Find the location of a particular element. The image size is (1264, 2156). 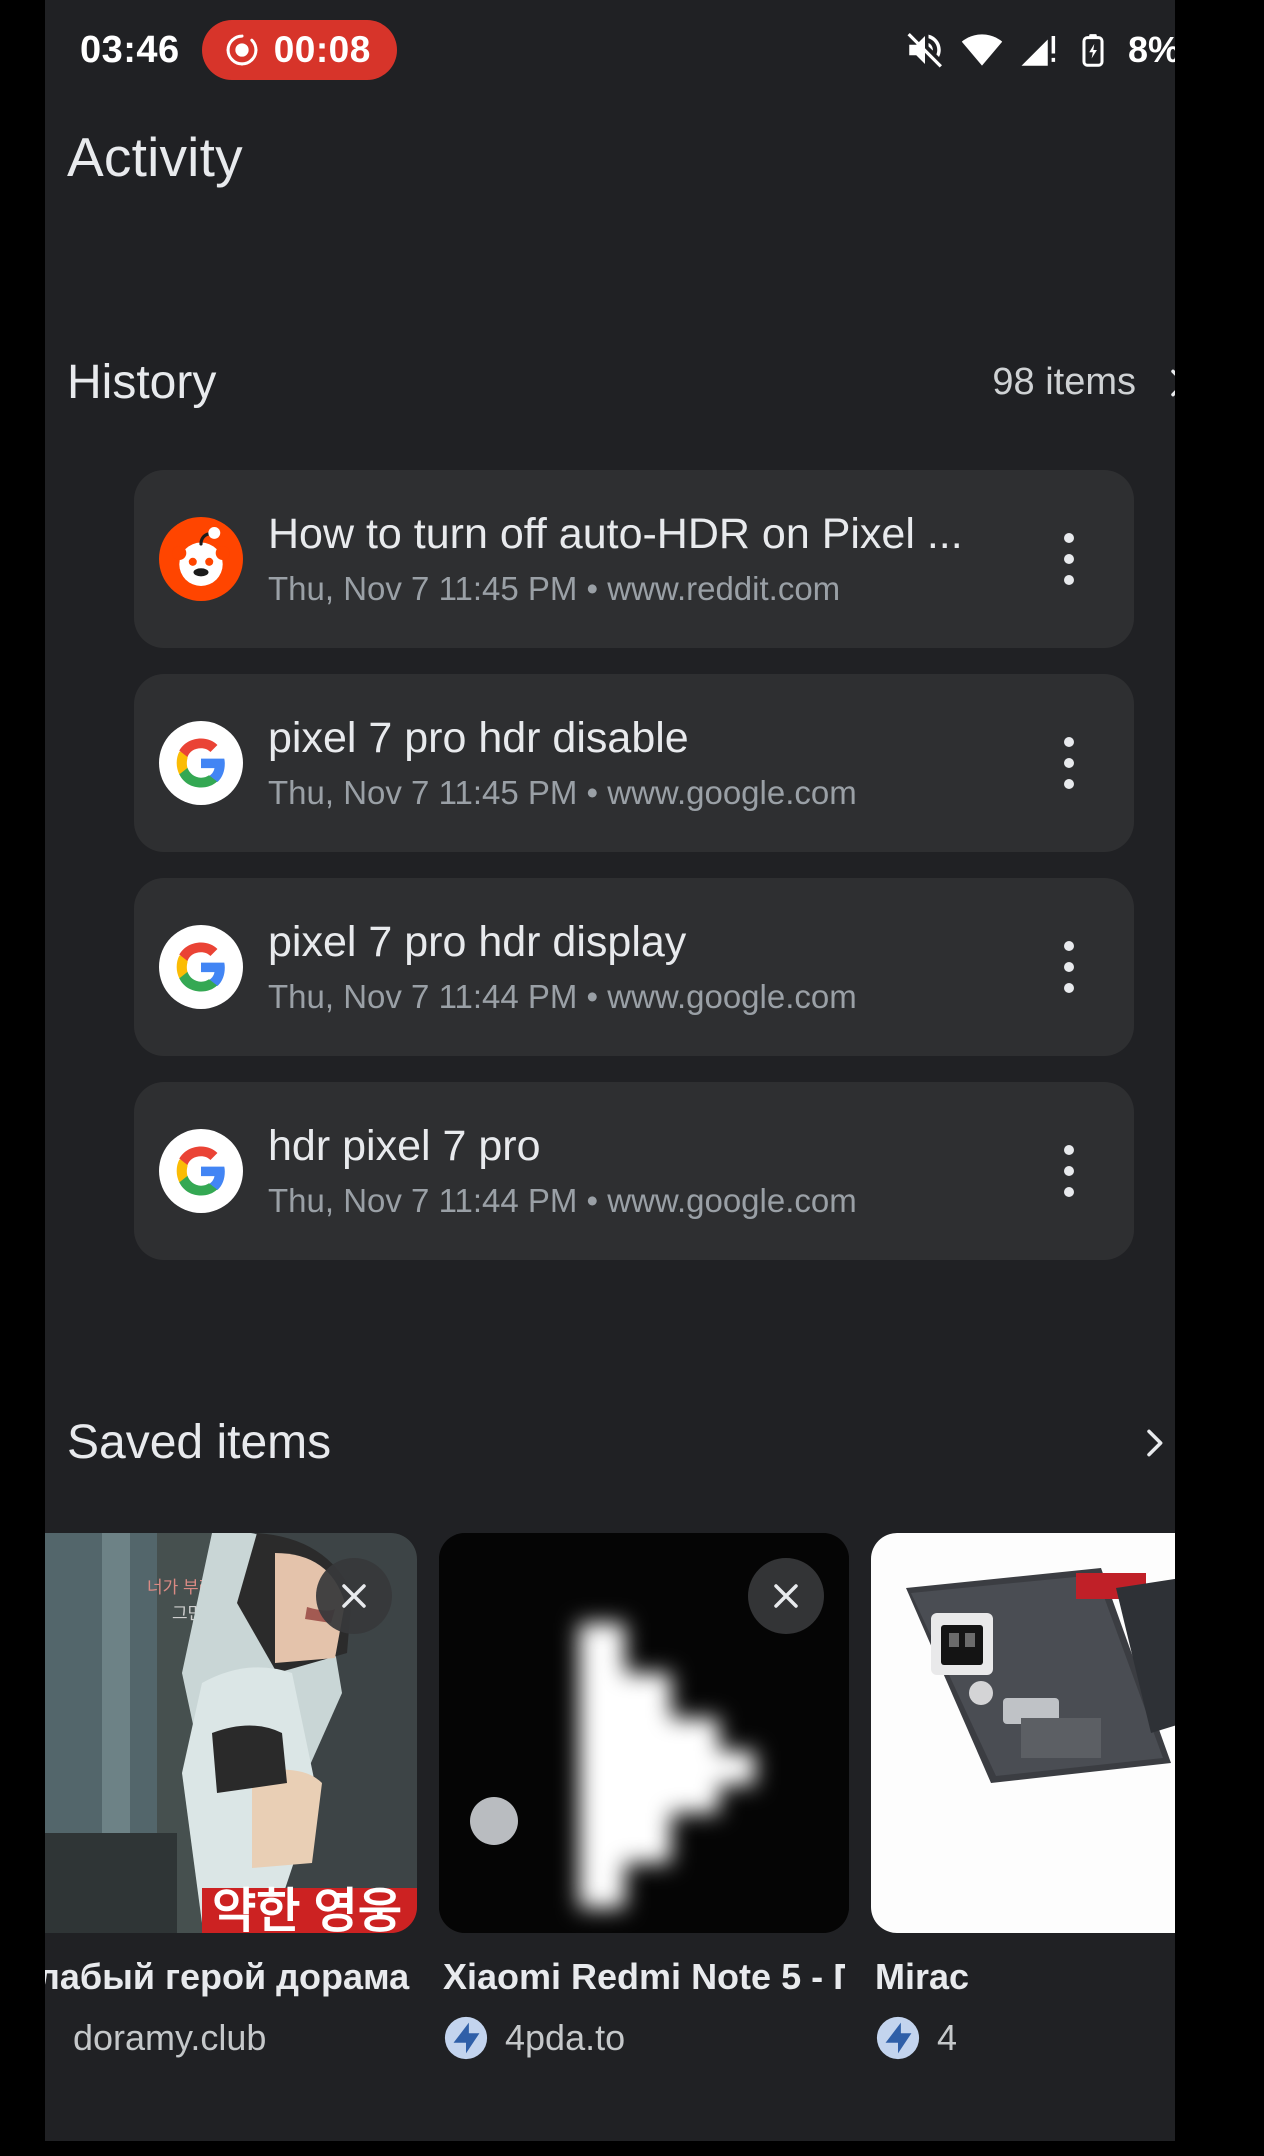

left-letterbox is located at coordinates (22, 1078).